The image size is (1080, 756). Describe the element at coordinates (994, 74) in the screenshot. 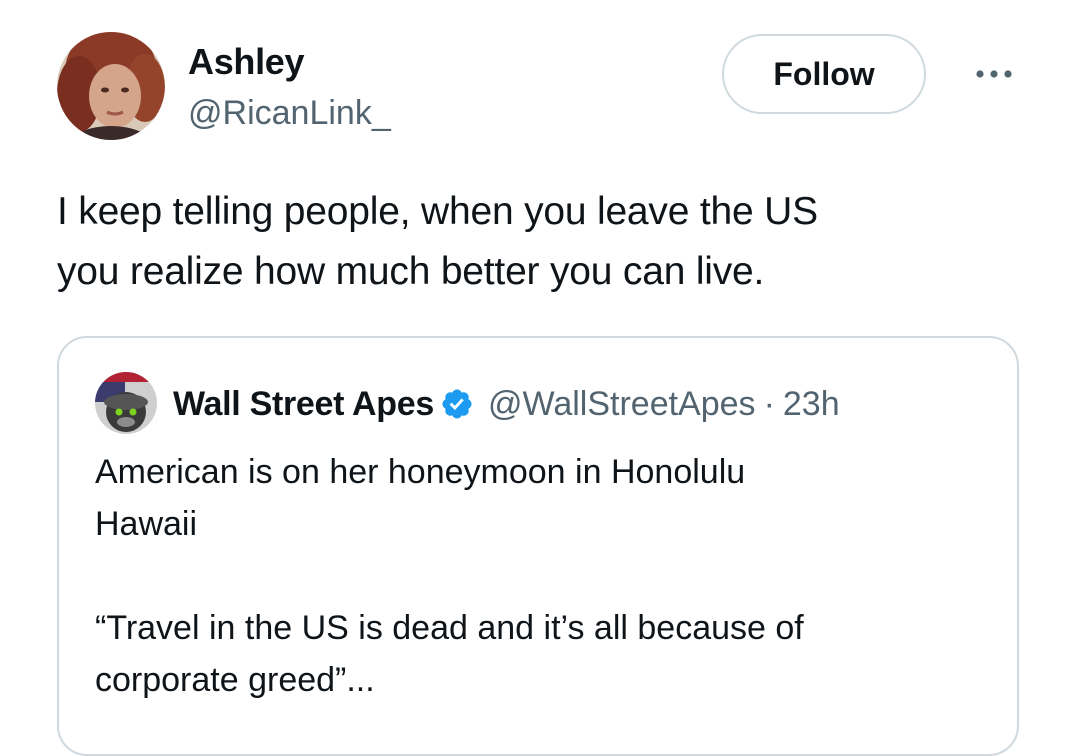

I see `more-options-icon` at that location.